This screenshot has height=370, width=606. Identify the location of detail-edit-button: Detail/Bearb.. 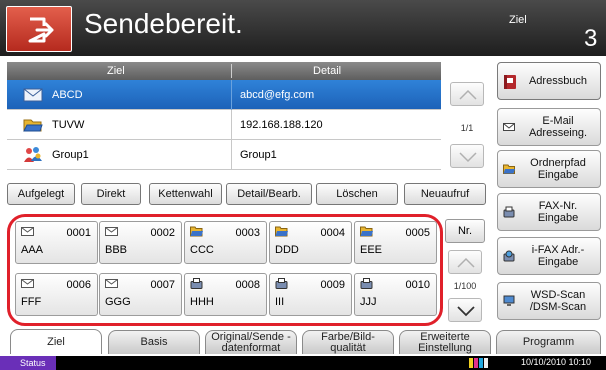
(269, 194).